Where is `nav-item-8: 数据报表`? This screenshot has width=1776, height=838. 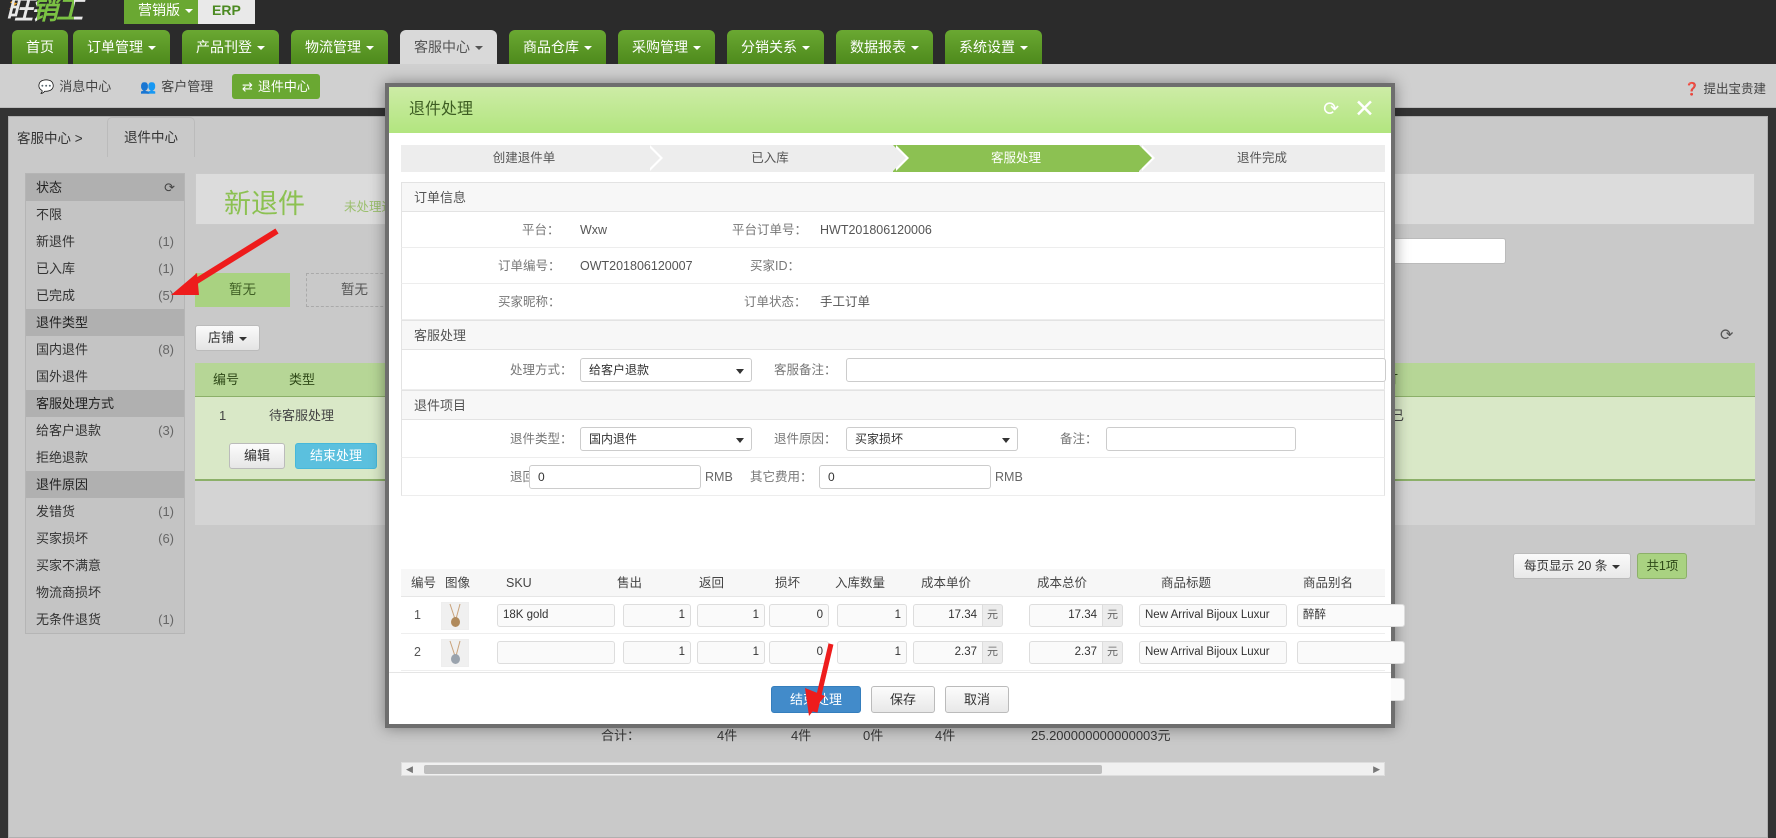
nav-item-8: 数据报表 is located at coordinates (884, 47).